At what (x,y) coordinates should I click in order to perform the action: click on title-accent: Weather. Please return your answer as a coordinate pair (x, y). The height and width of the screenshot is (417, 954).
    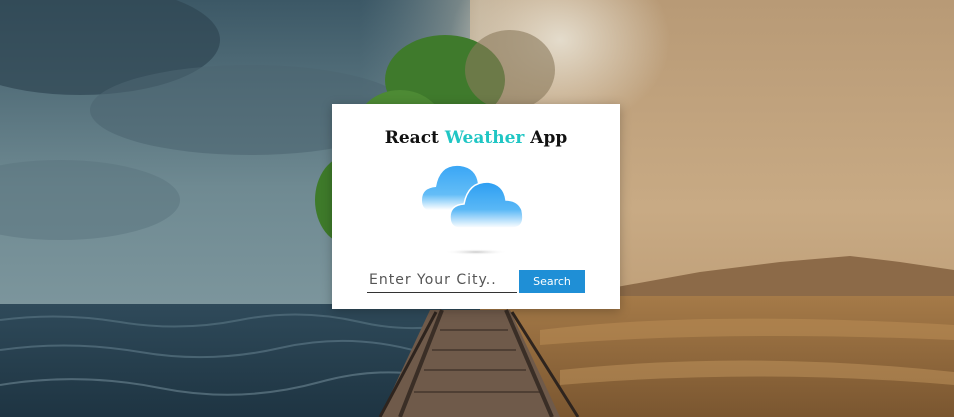
    Looking at the image, I should click on (484, 138).